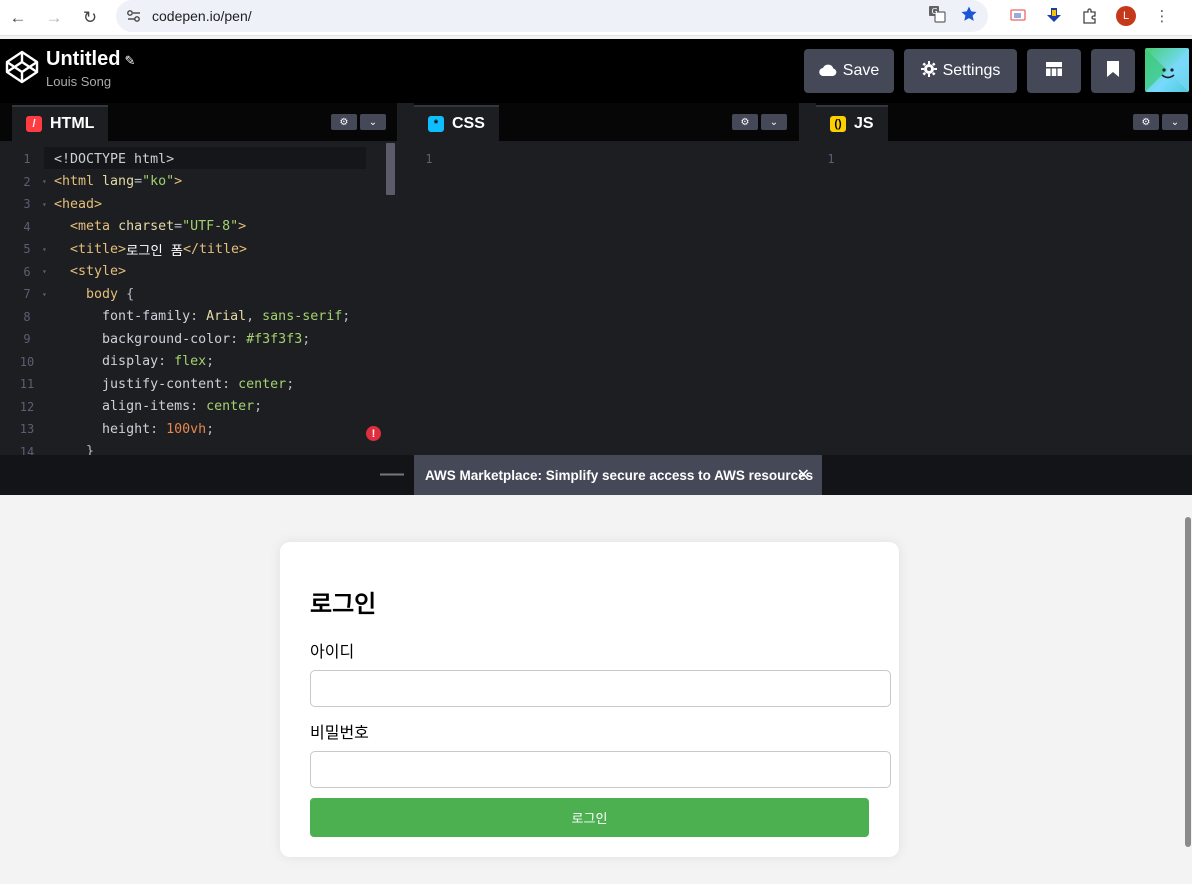 The height and width of the screenshot is (884, 1192). Describe the element at coordinates (230, 407) in the screenshot. I see `code-token: center` at that location.